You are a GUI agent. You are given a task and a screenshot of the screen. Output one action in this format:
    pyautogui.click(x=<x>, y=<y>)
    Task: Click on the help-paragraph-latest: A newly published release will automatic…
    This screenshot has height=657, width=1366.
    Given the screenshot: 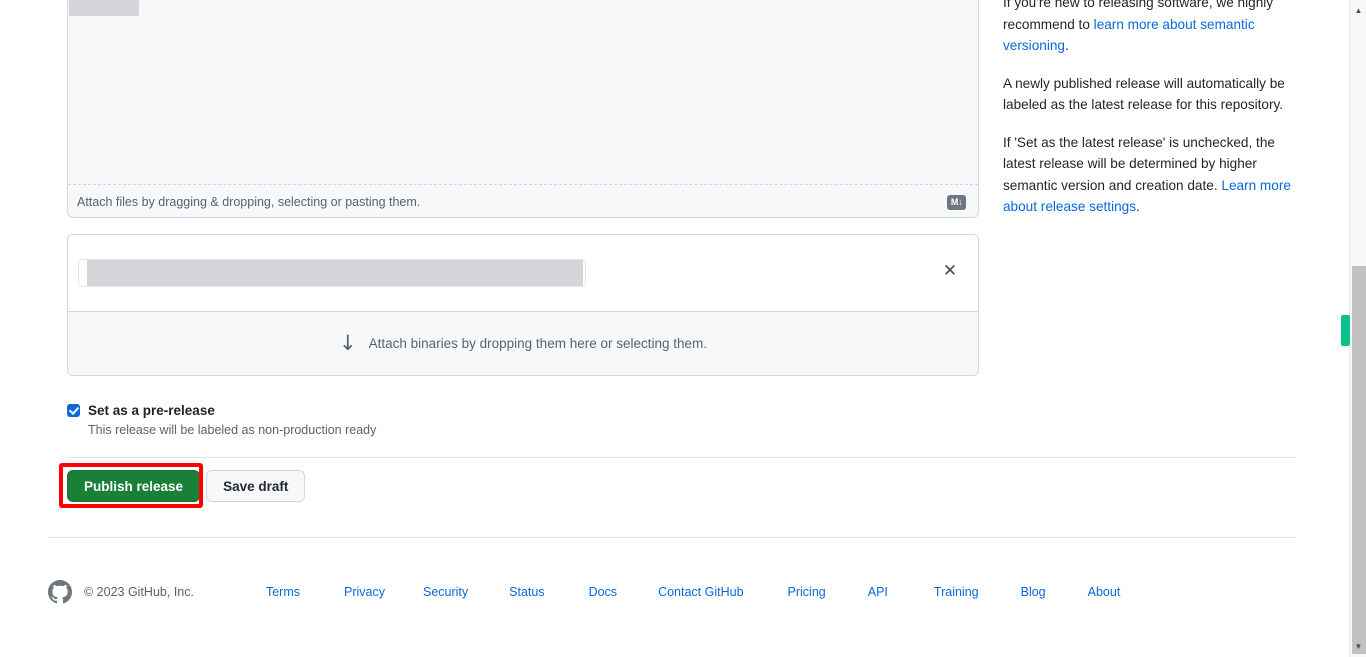 What is the action you would take?
    pyautogui.click(x=1144, y=94)
    